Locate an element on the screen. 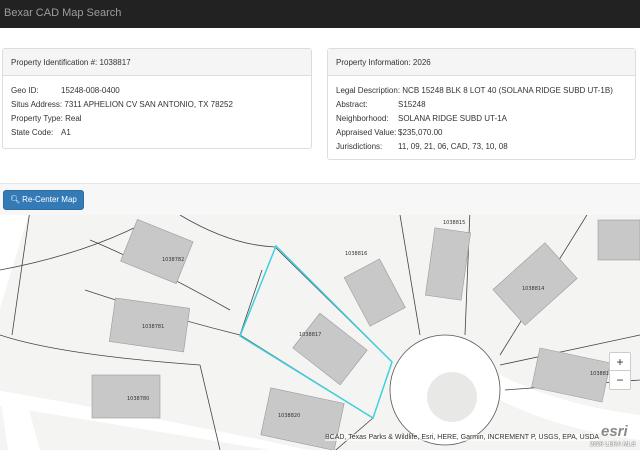 The image size is (640, 450). abstract-value: S15248 is located at coordinates (412, 104).